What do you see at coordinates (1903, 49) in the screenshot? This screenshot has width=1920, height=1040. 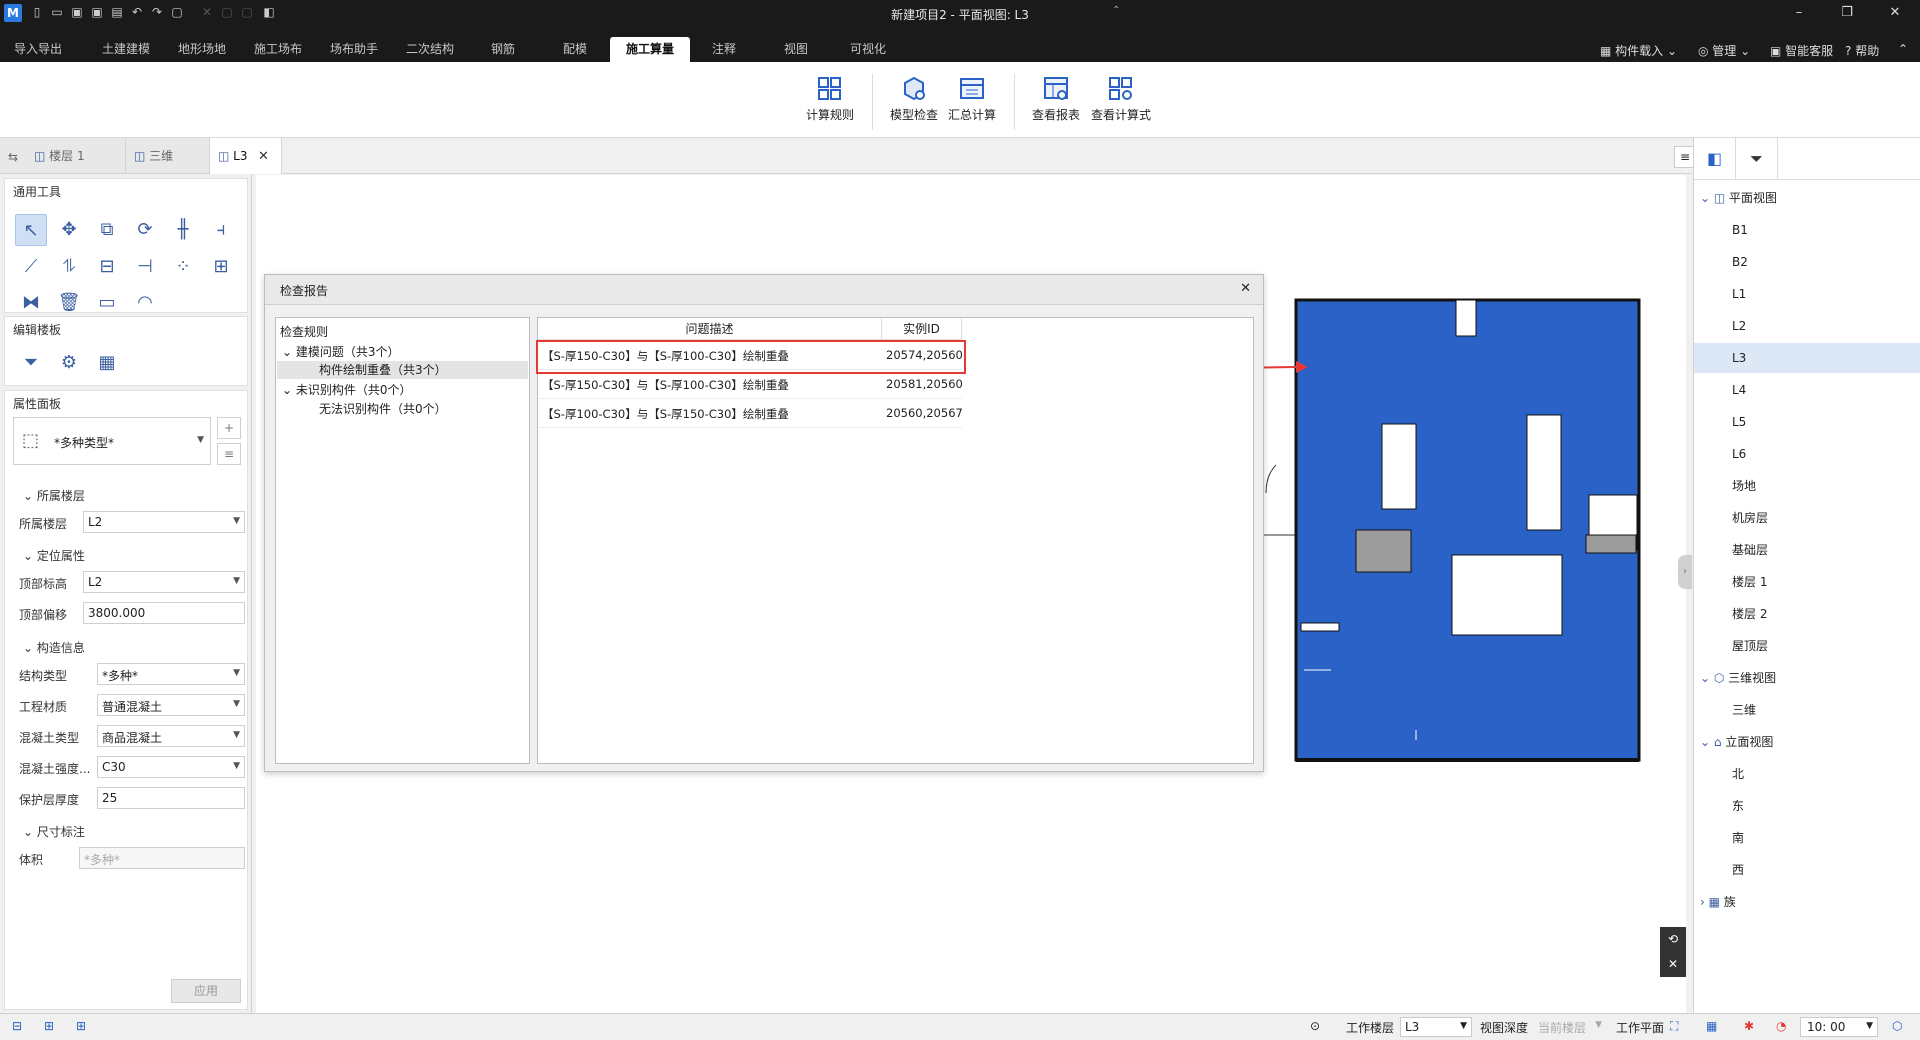 I see `collapse-ribbon-icon: ⌃` at bounding box center [1903, 49].